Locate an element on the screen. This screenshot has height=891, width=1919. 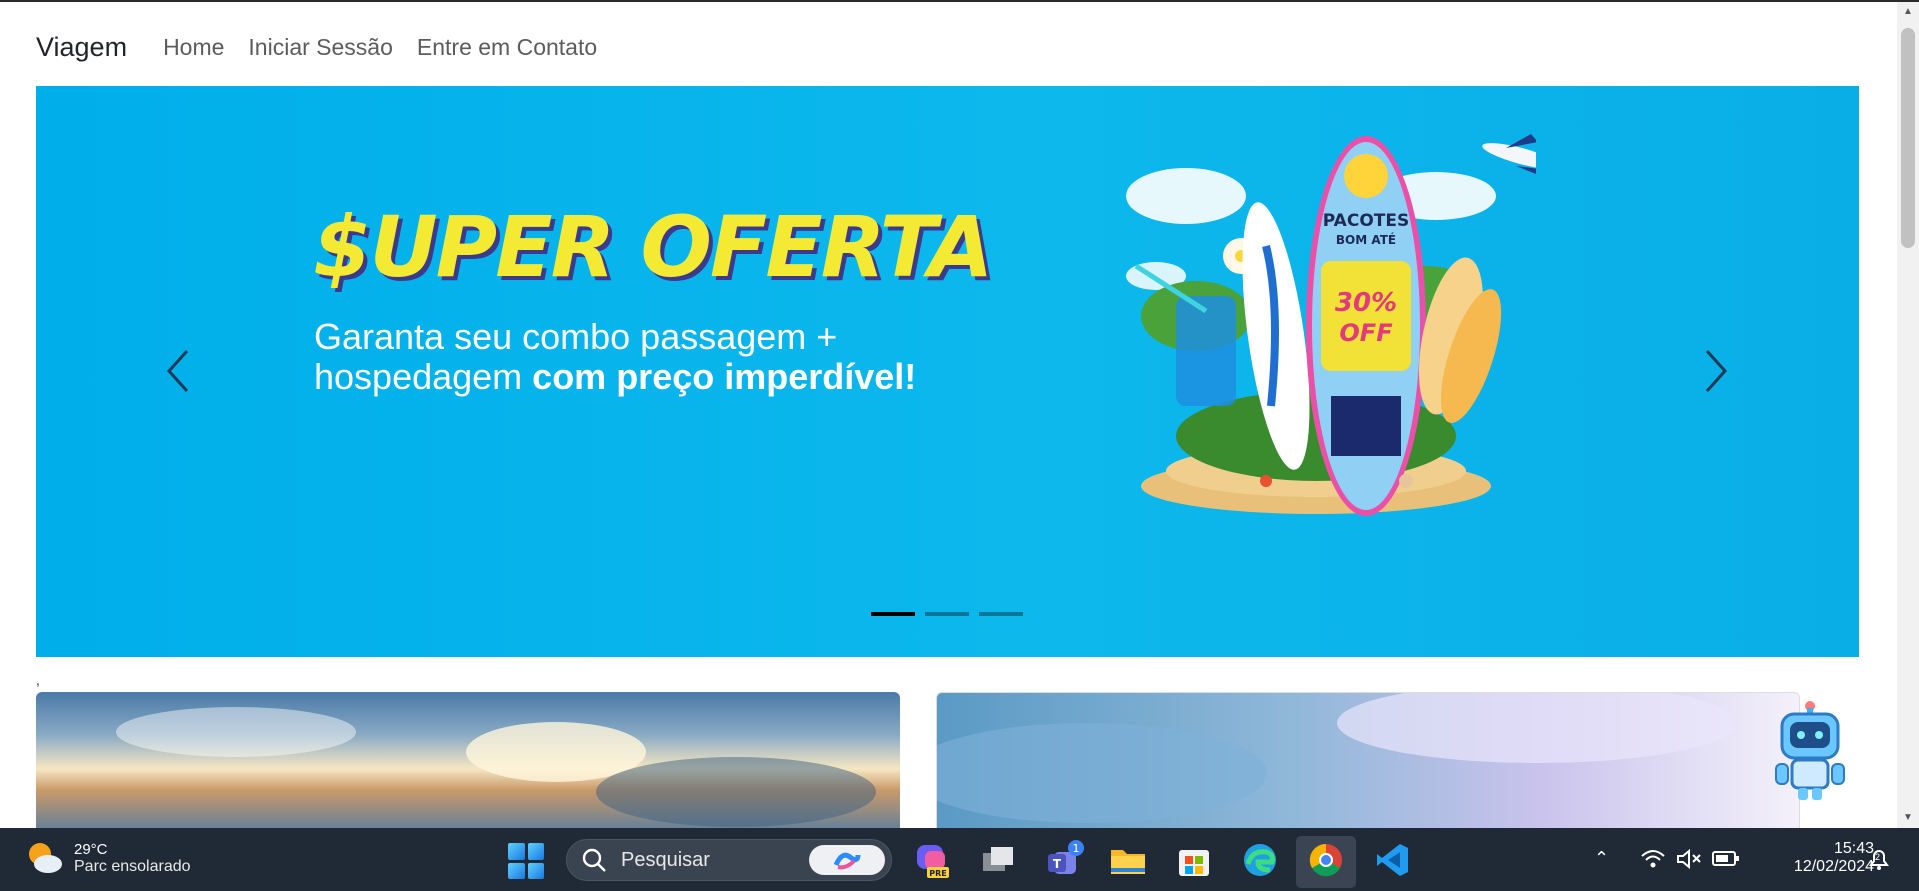
edge-browser-icon is located at coordinates (1260, 860).